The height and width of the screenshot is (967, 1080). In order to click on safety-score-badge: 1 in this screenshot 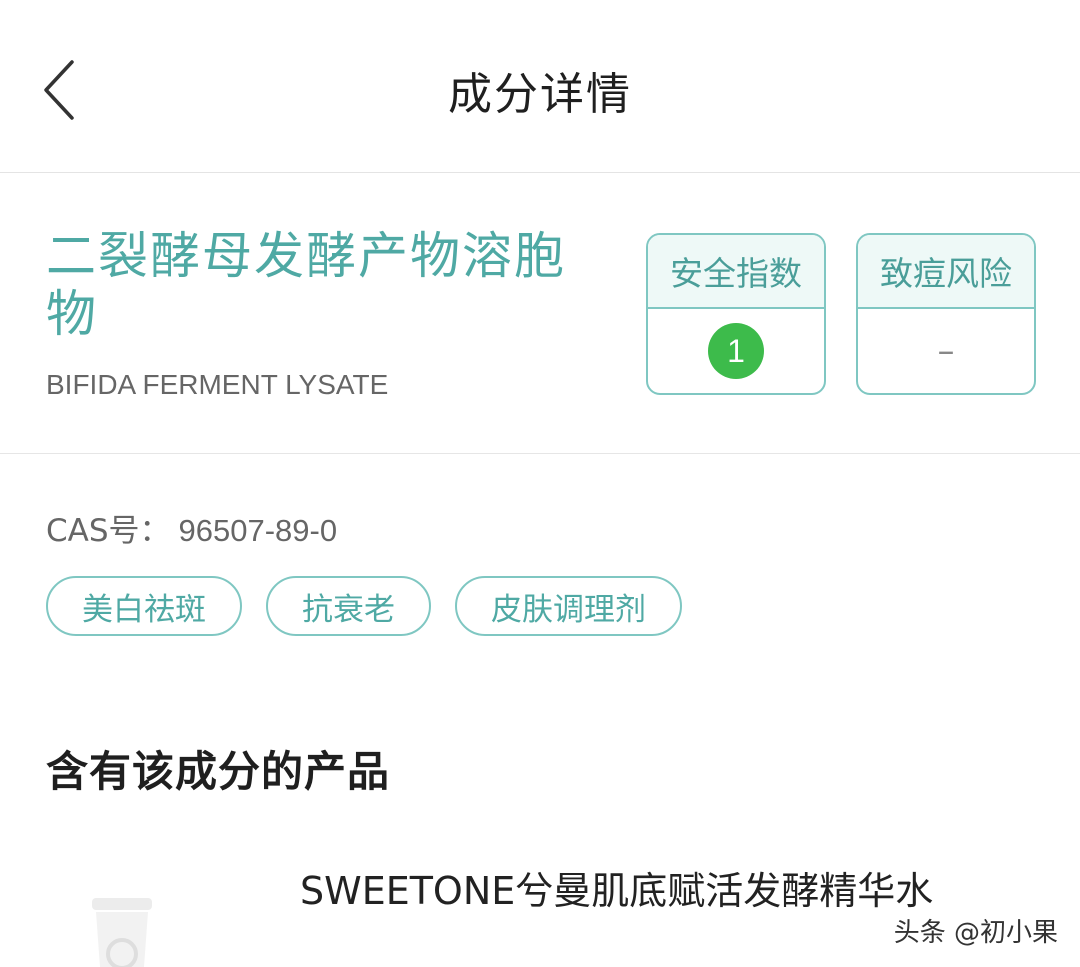, I will do `click(736, 351)`.